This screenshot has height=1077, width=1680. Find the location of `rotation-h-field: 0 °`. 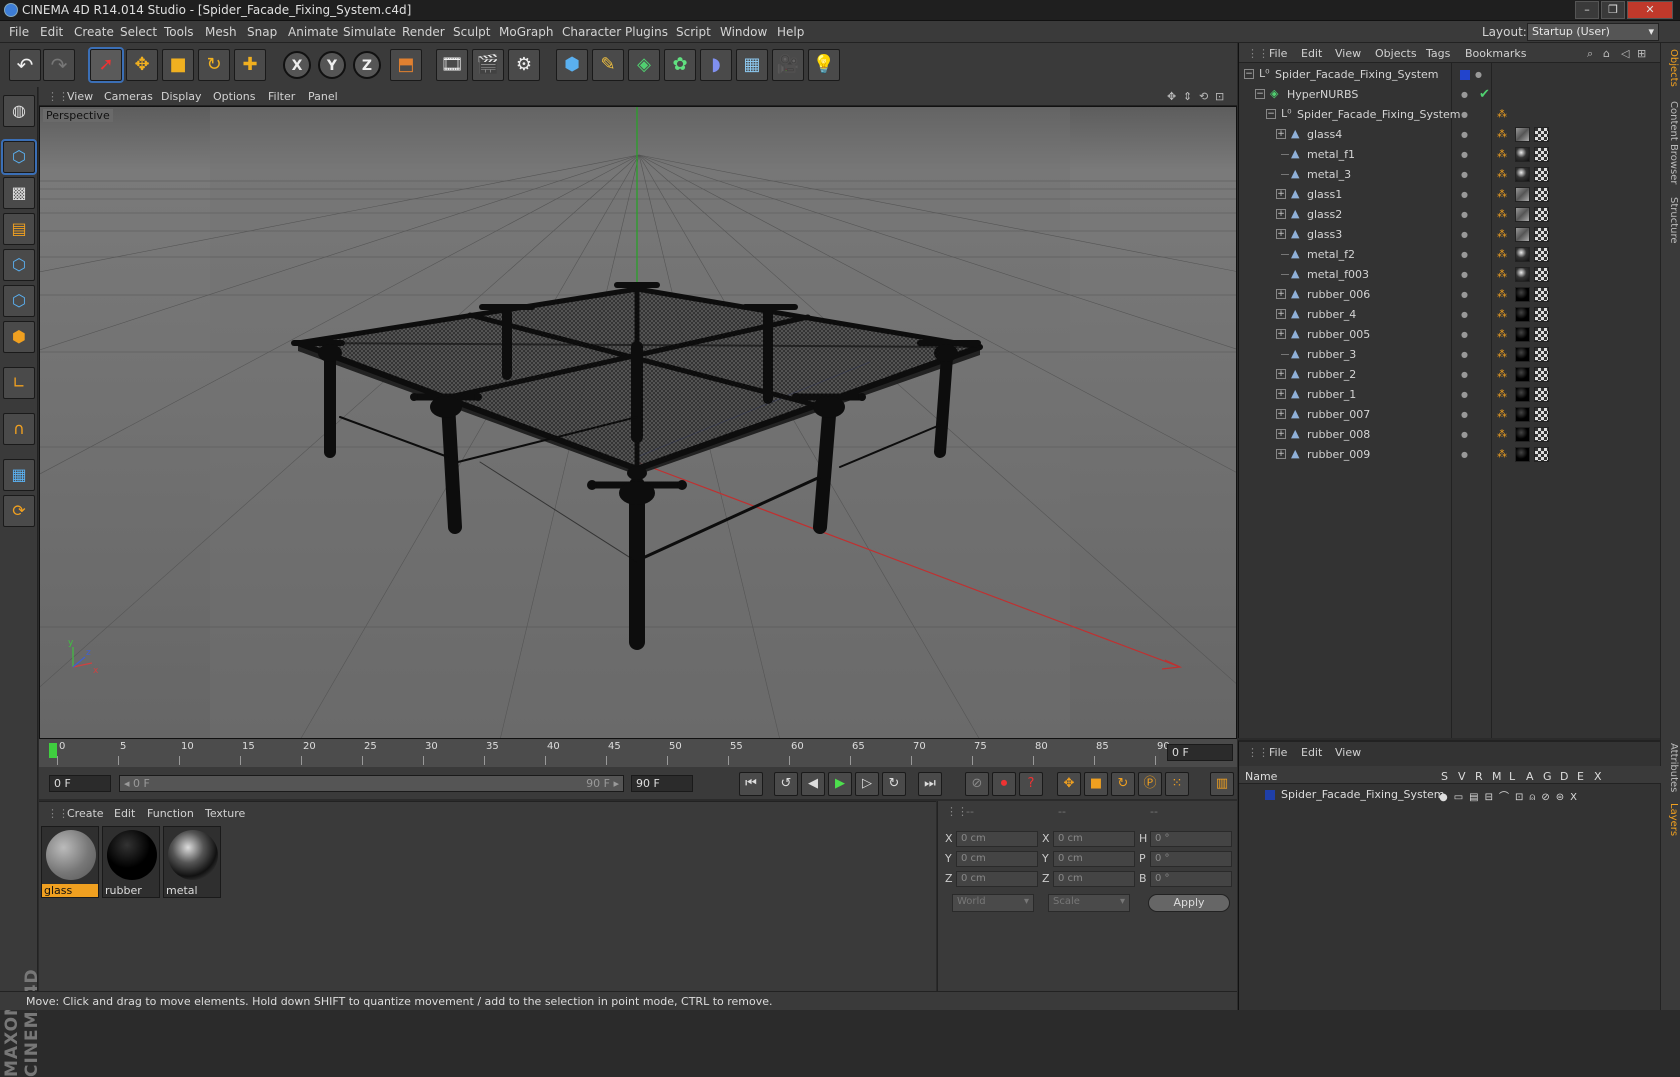

rotation-h-field: 0 ° is located at coordinates (1191, 839).